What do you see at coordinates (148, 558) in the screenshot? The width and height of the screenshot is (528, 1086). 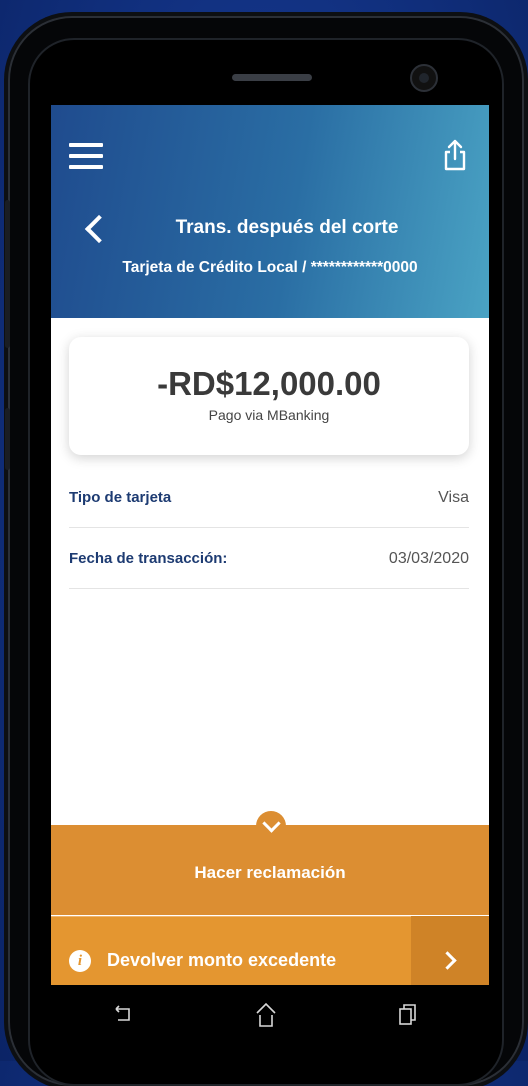 I see `detail-label: Fecha de transacción:` at bounding box center [148, 558].